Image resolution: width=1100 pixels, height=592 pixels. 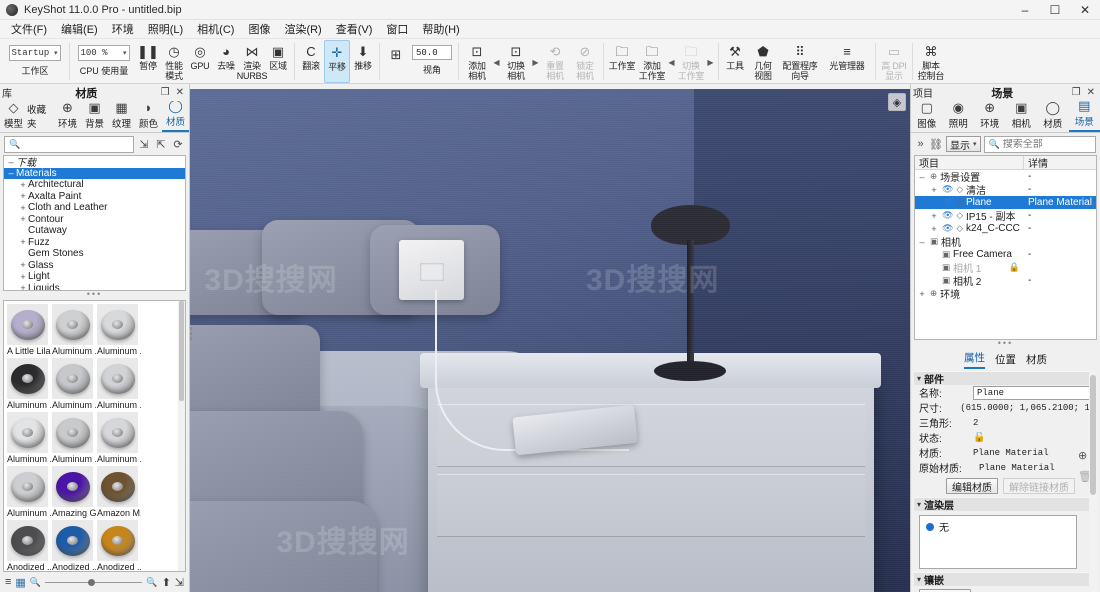 What do you see at coordinates (166, 582) in the screenshot?
I see `upload-icon: ⬆` at bounding box center [166, 582].